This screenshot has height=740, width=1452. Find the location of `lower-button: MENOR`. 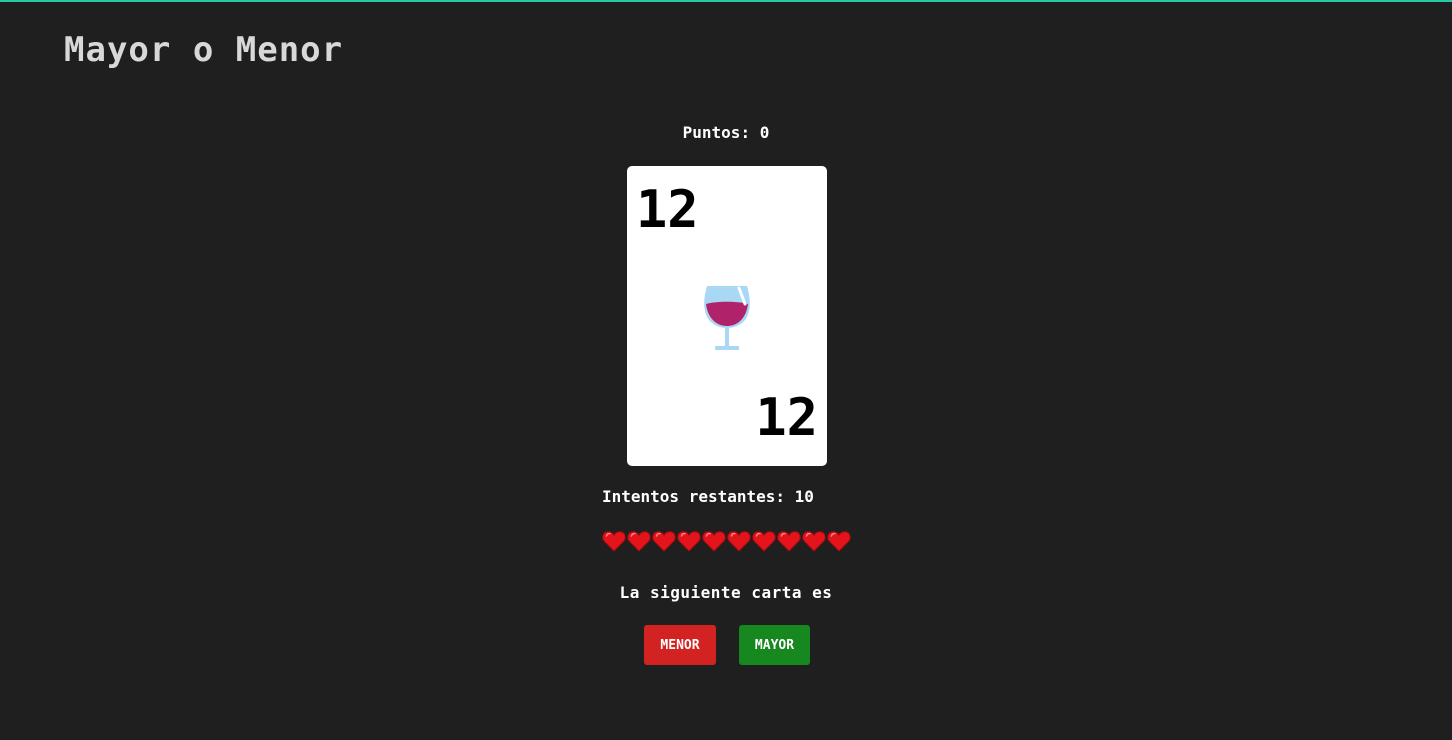

lower-button: MENOR is located at coordinates (680, 645).